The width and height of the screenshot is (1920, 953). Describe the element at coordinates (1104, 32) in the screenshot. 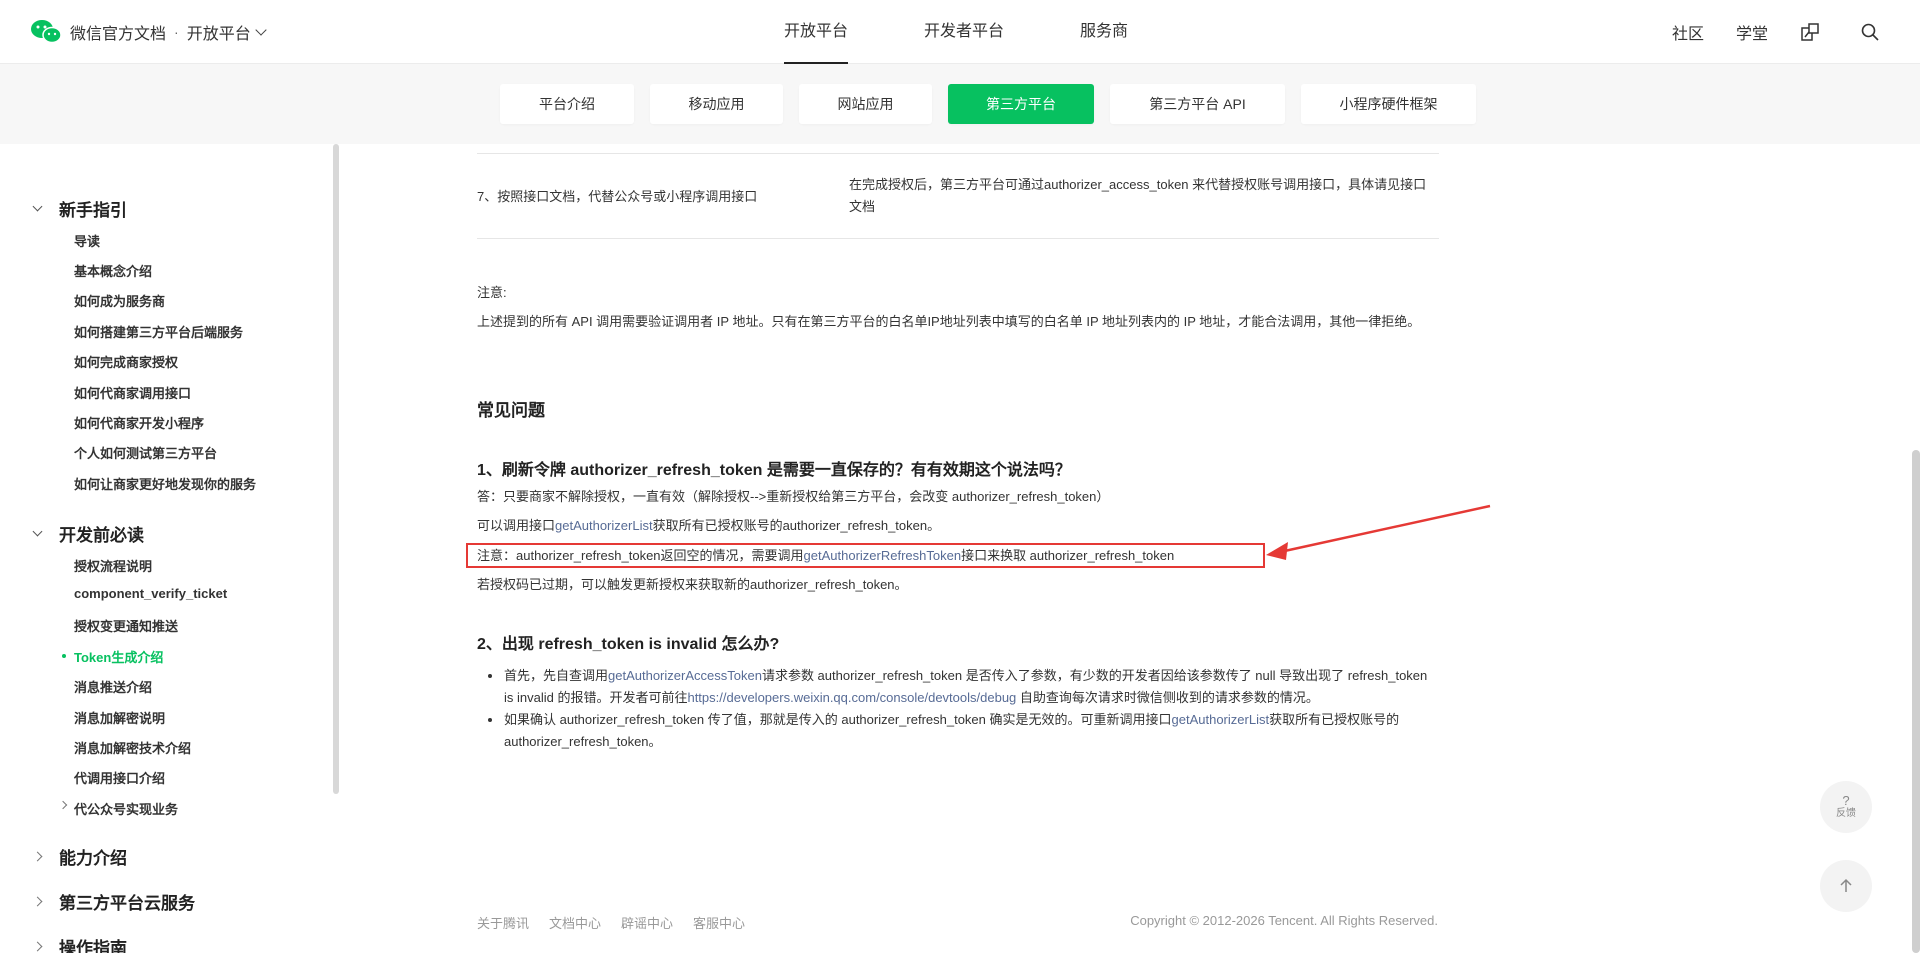

I see `nav-service-provider: 服务商` at that location.